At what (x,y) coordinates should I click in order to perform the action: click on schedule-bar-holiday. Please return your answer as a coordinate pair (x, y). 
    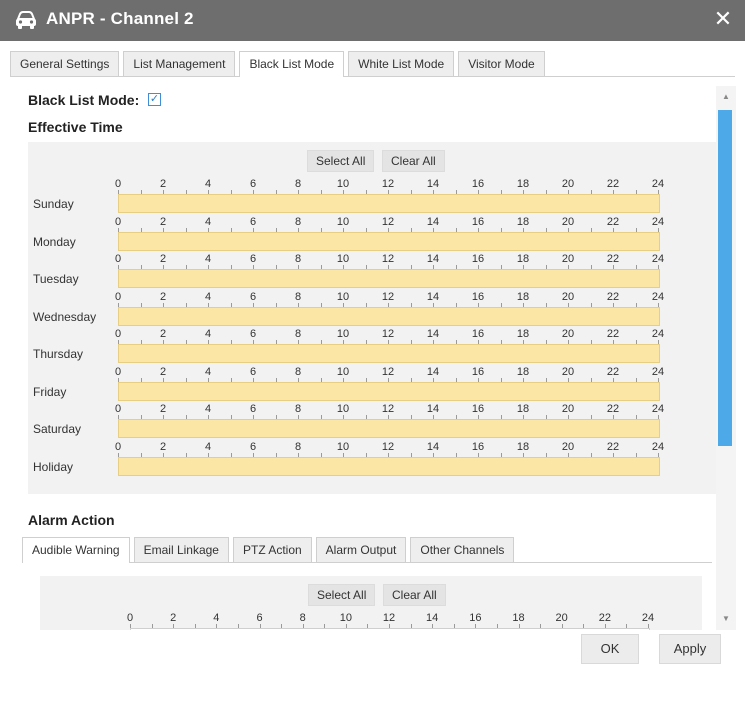
    Looking at the image, I should click on (389, 466).